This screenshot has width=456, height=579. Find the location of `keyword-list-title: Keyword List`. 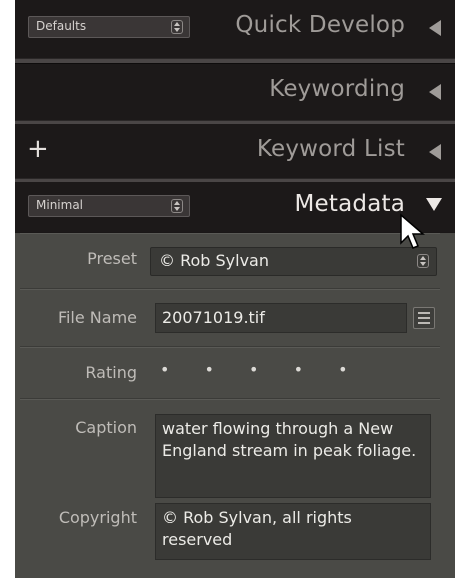

keyword-list-title: Keyword List is located at coordinates (330, 149).